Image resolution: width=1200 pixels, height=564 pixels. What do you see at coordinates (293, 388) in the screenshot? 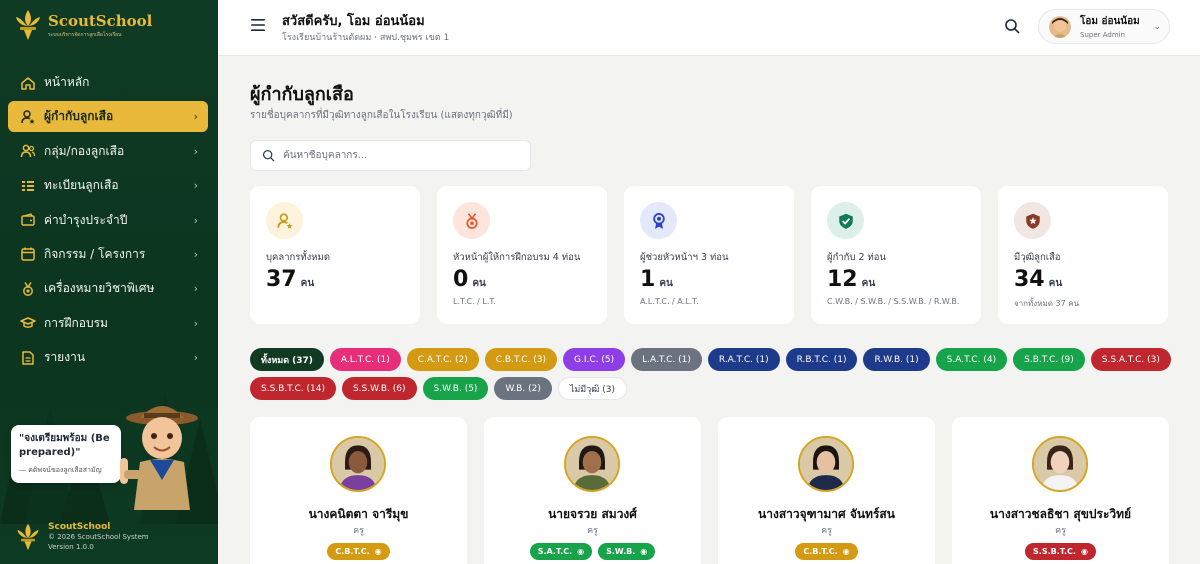
I see `filter-chip: S.S.B.T.C. (14)` at bounding box center [293, 388].